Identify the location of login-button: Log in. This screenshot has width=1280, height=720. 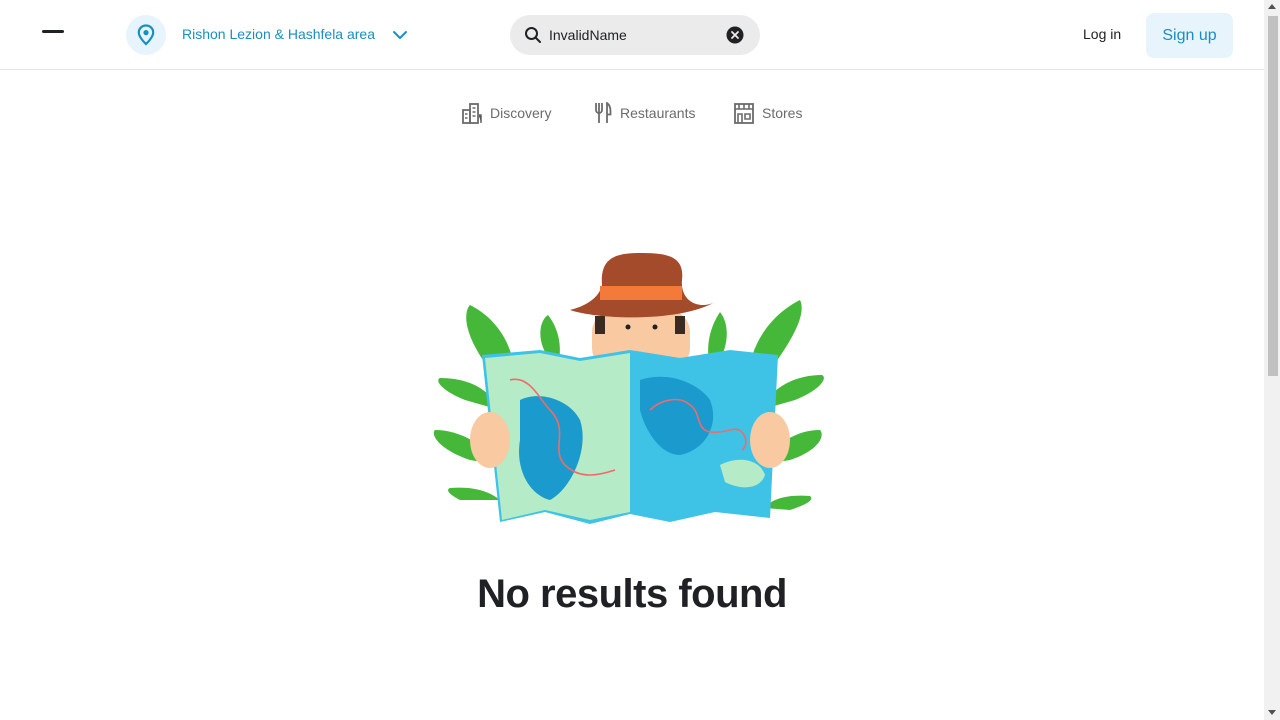
(1102, 34).